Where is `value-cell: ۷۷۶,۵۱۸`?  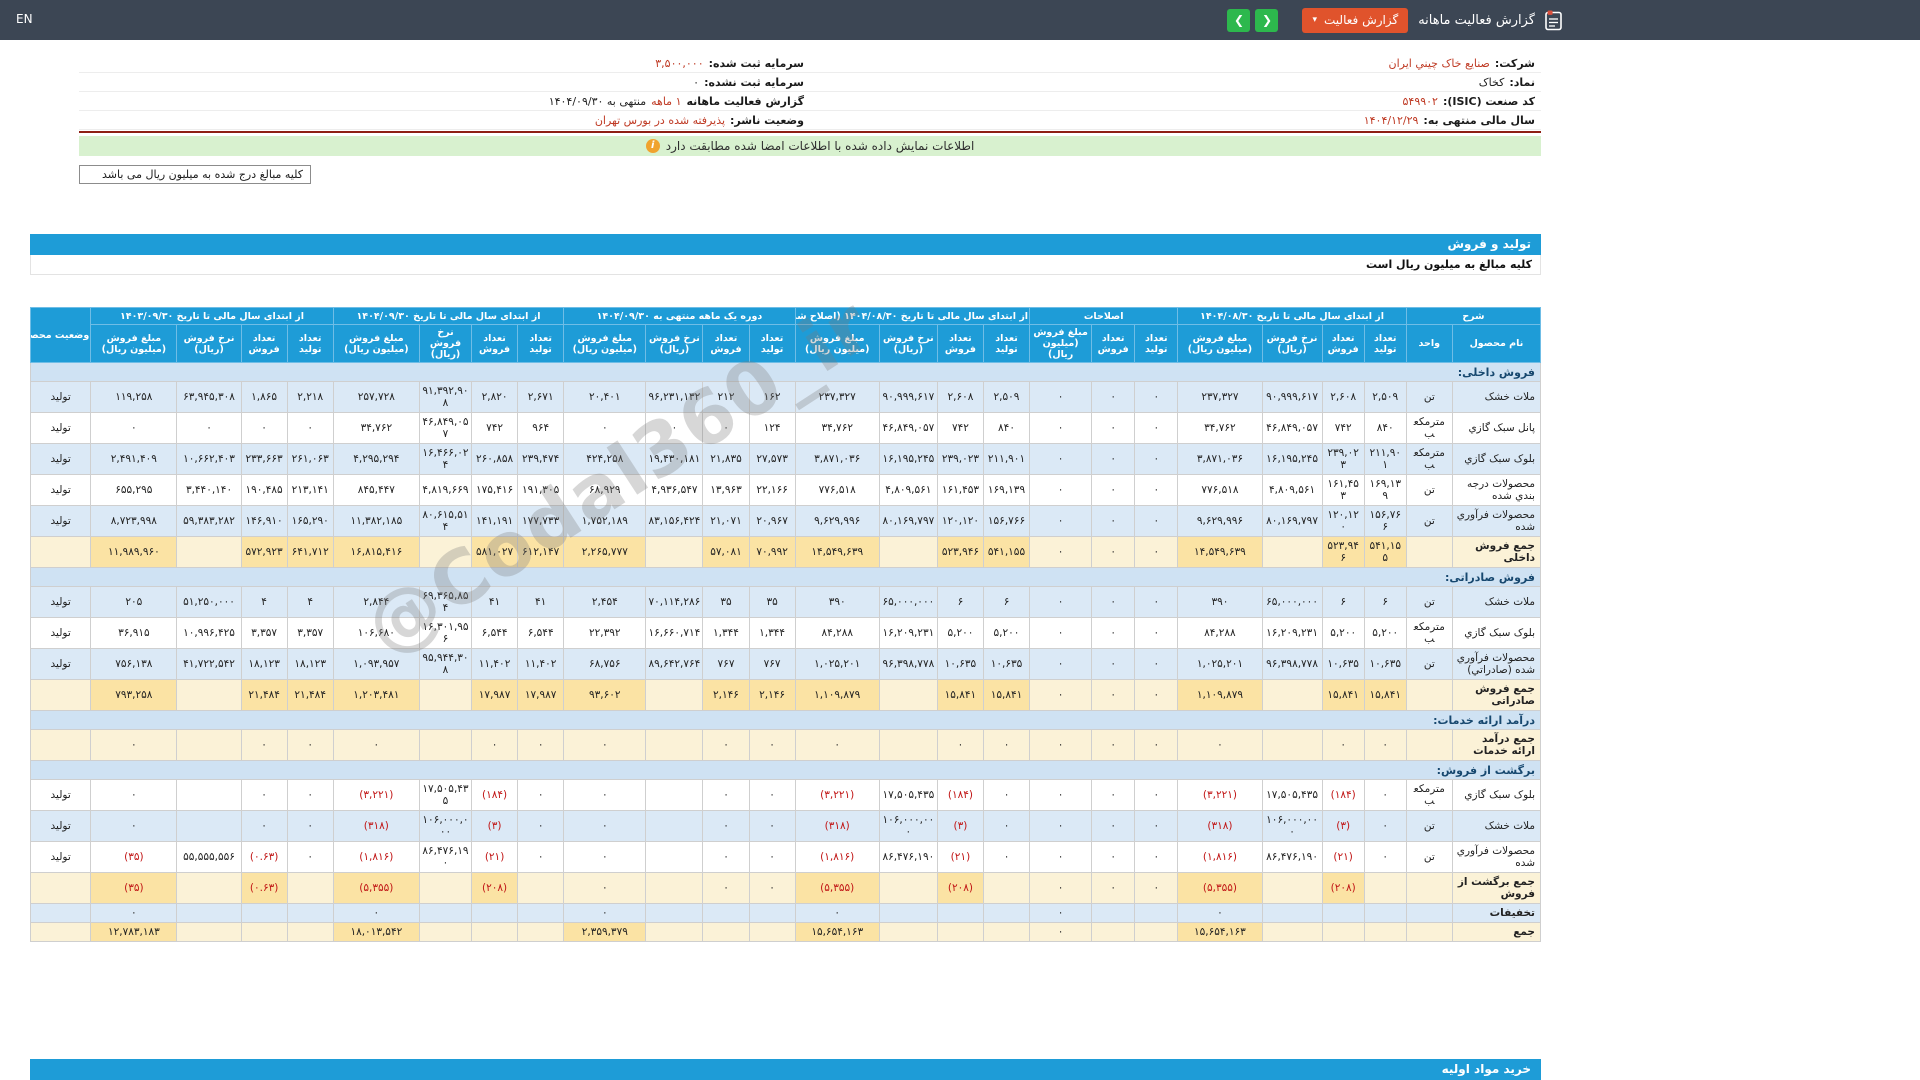
value-cell: ۷۷۶,۵۱۸ is located at coordinates (837, 490).